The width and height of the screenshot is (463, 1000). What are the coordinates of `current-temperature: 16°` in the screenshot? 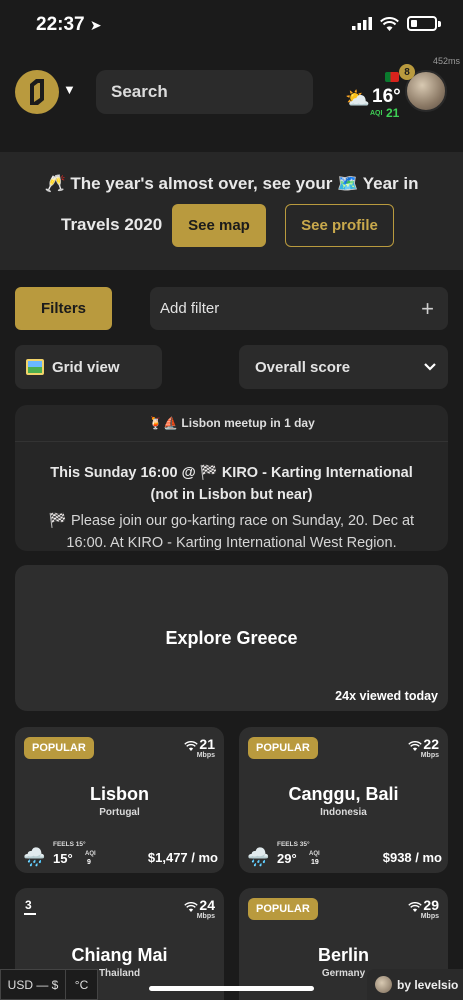 It's located at (386, 96).